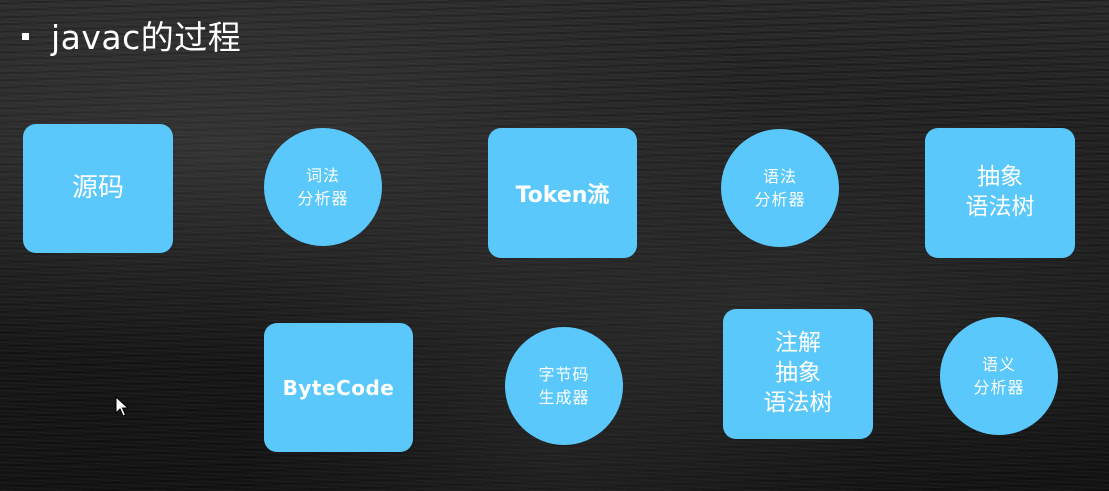  I want to click on node-parser-label: 语法 分析器, so click(780, 187).